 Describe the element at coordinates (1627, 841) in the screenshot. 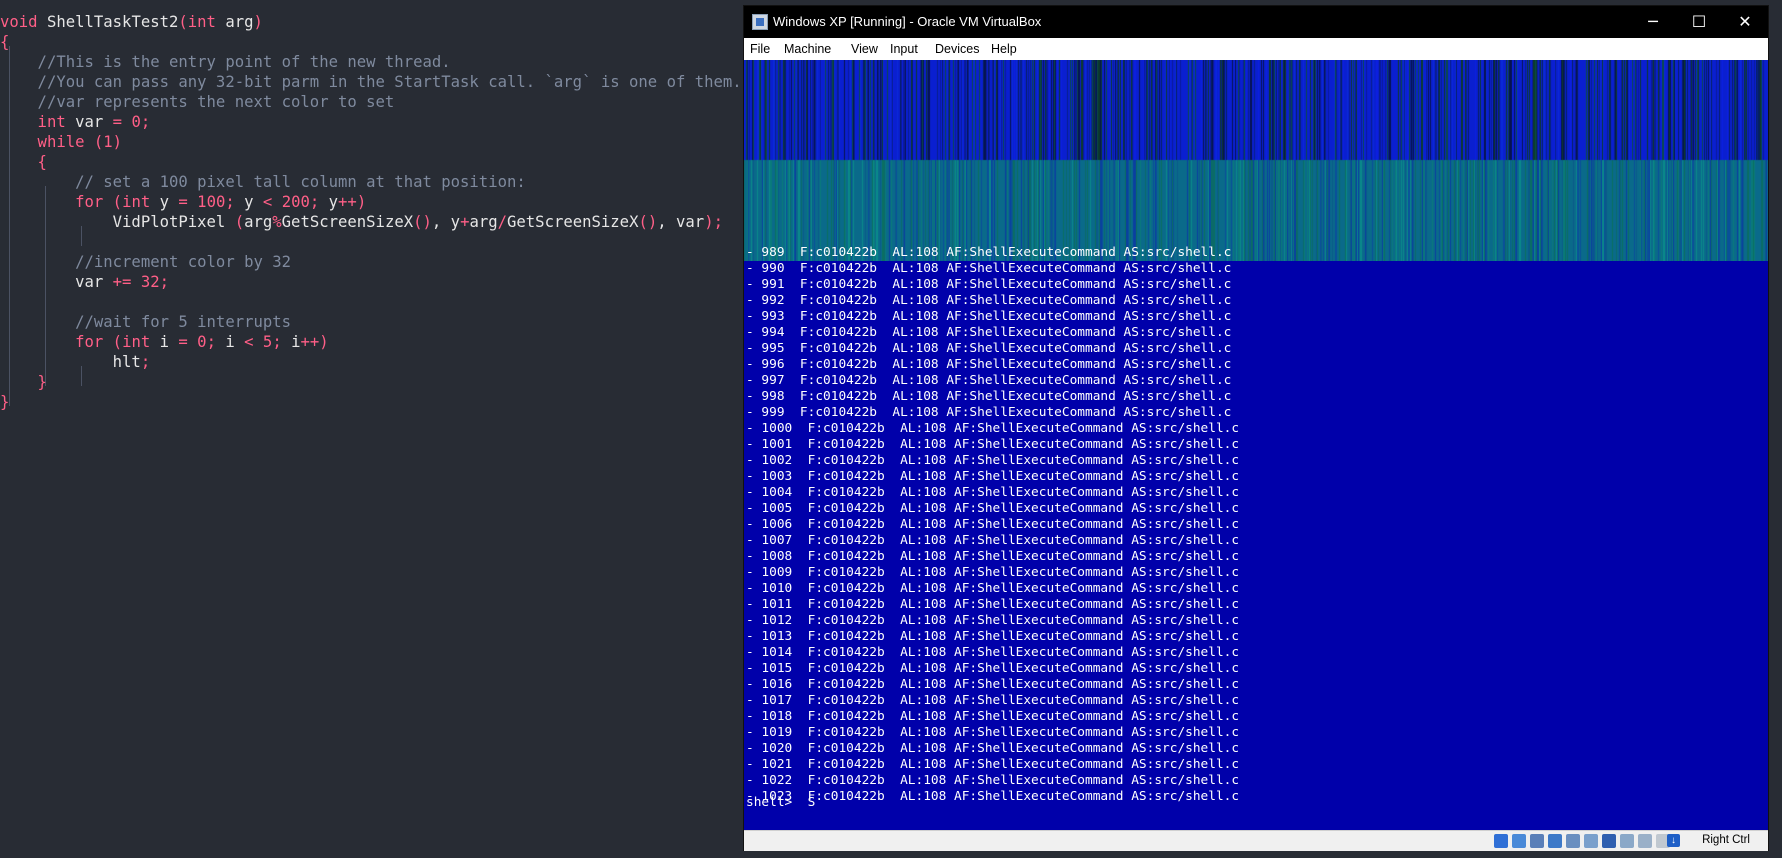

I see `video-capture-icon` at that location.